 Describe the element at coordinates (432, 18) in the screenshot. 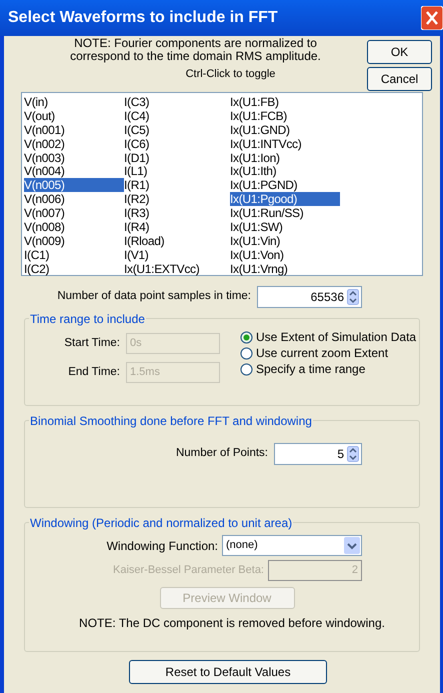

I see `close-icon` at that location.